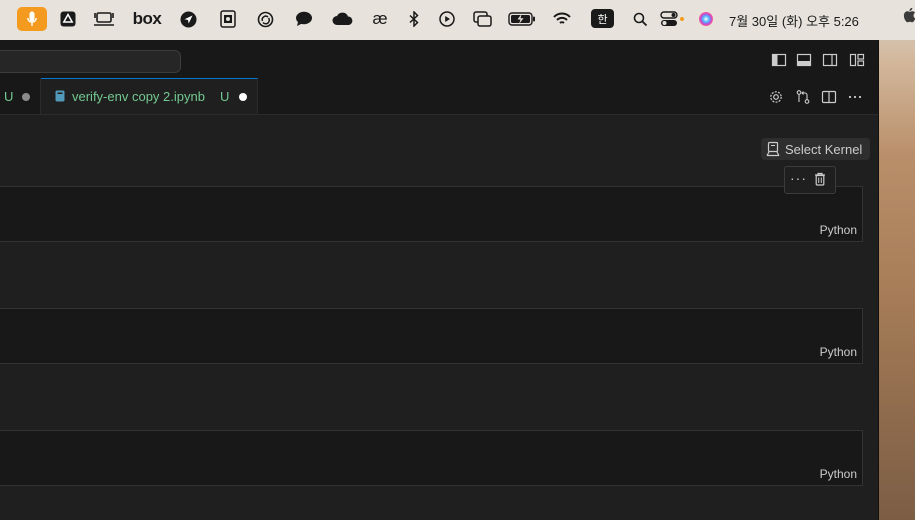 The width and height of the screenshot is (915, 520). Describe the element at coordinates (138, 96) in the screenshot. I see `tab-label: verify-env copy 2.ipynb` at that location.